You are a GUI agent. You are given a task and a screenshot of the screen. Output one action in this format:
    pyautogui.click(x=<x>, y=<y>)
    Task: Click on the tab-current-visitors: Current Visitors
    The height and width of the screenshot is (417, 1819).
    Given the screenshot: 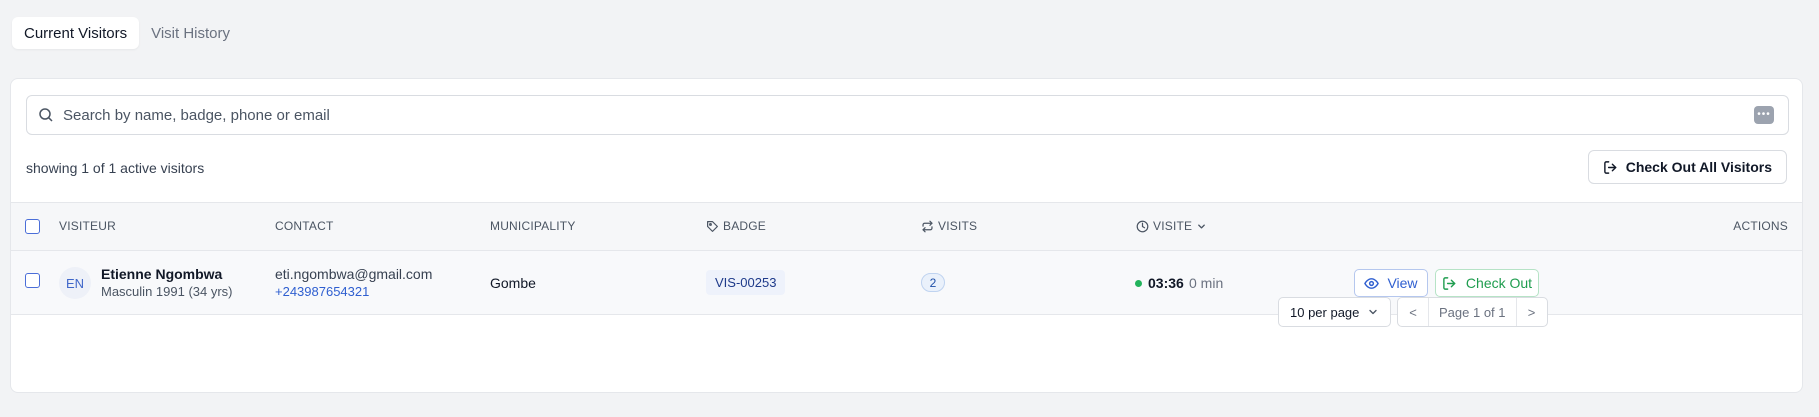 What is the action you would take?
    pyautogui.click(x=76, y=33)
    